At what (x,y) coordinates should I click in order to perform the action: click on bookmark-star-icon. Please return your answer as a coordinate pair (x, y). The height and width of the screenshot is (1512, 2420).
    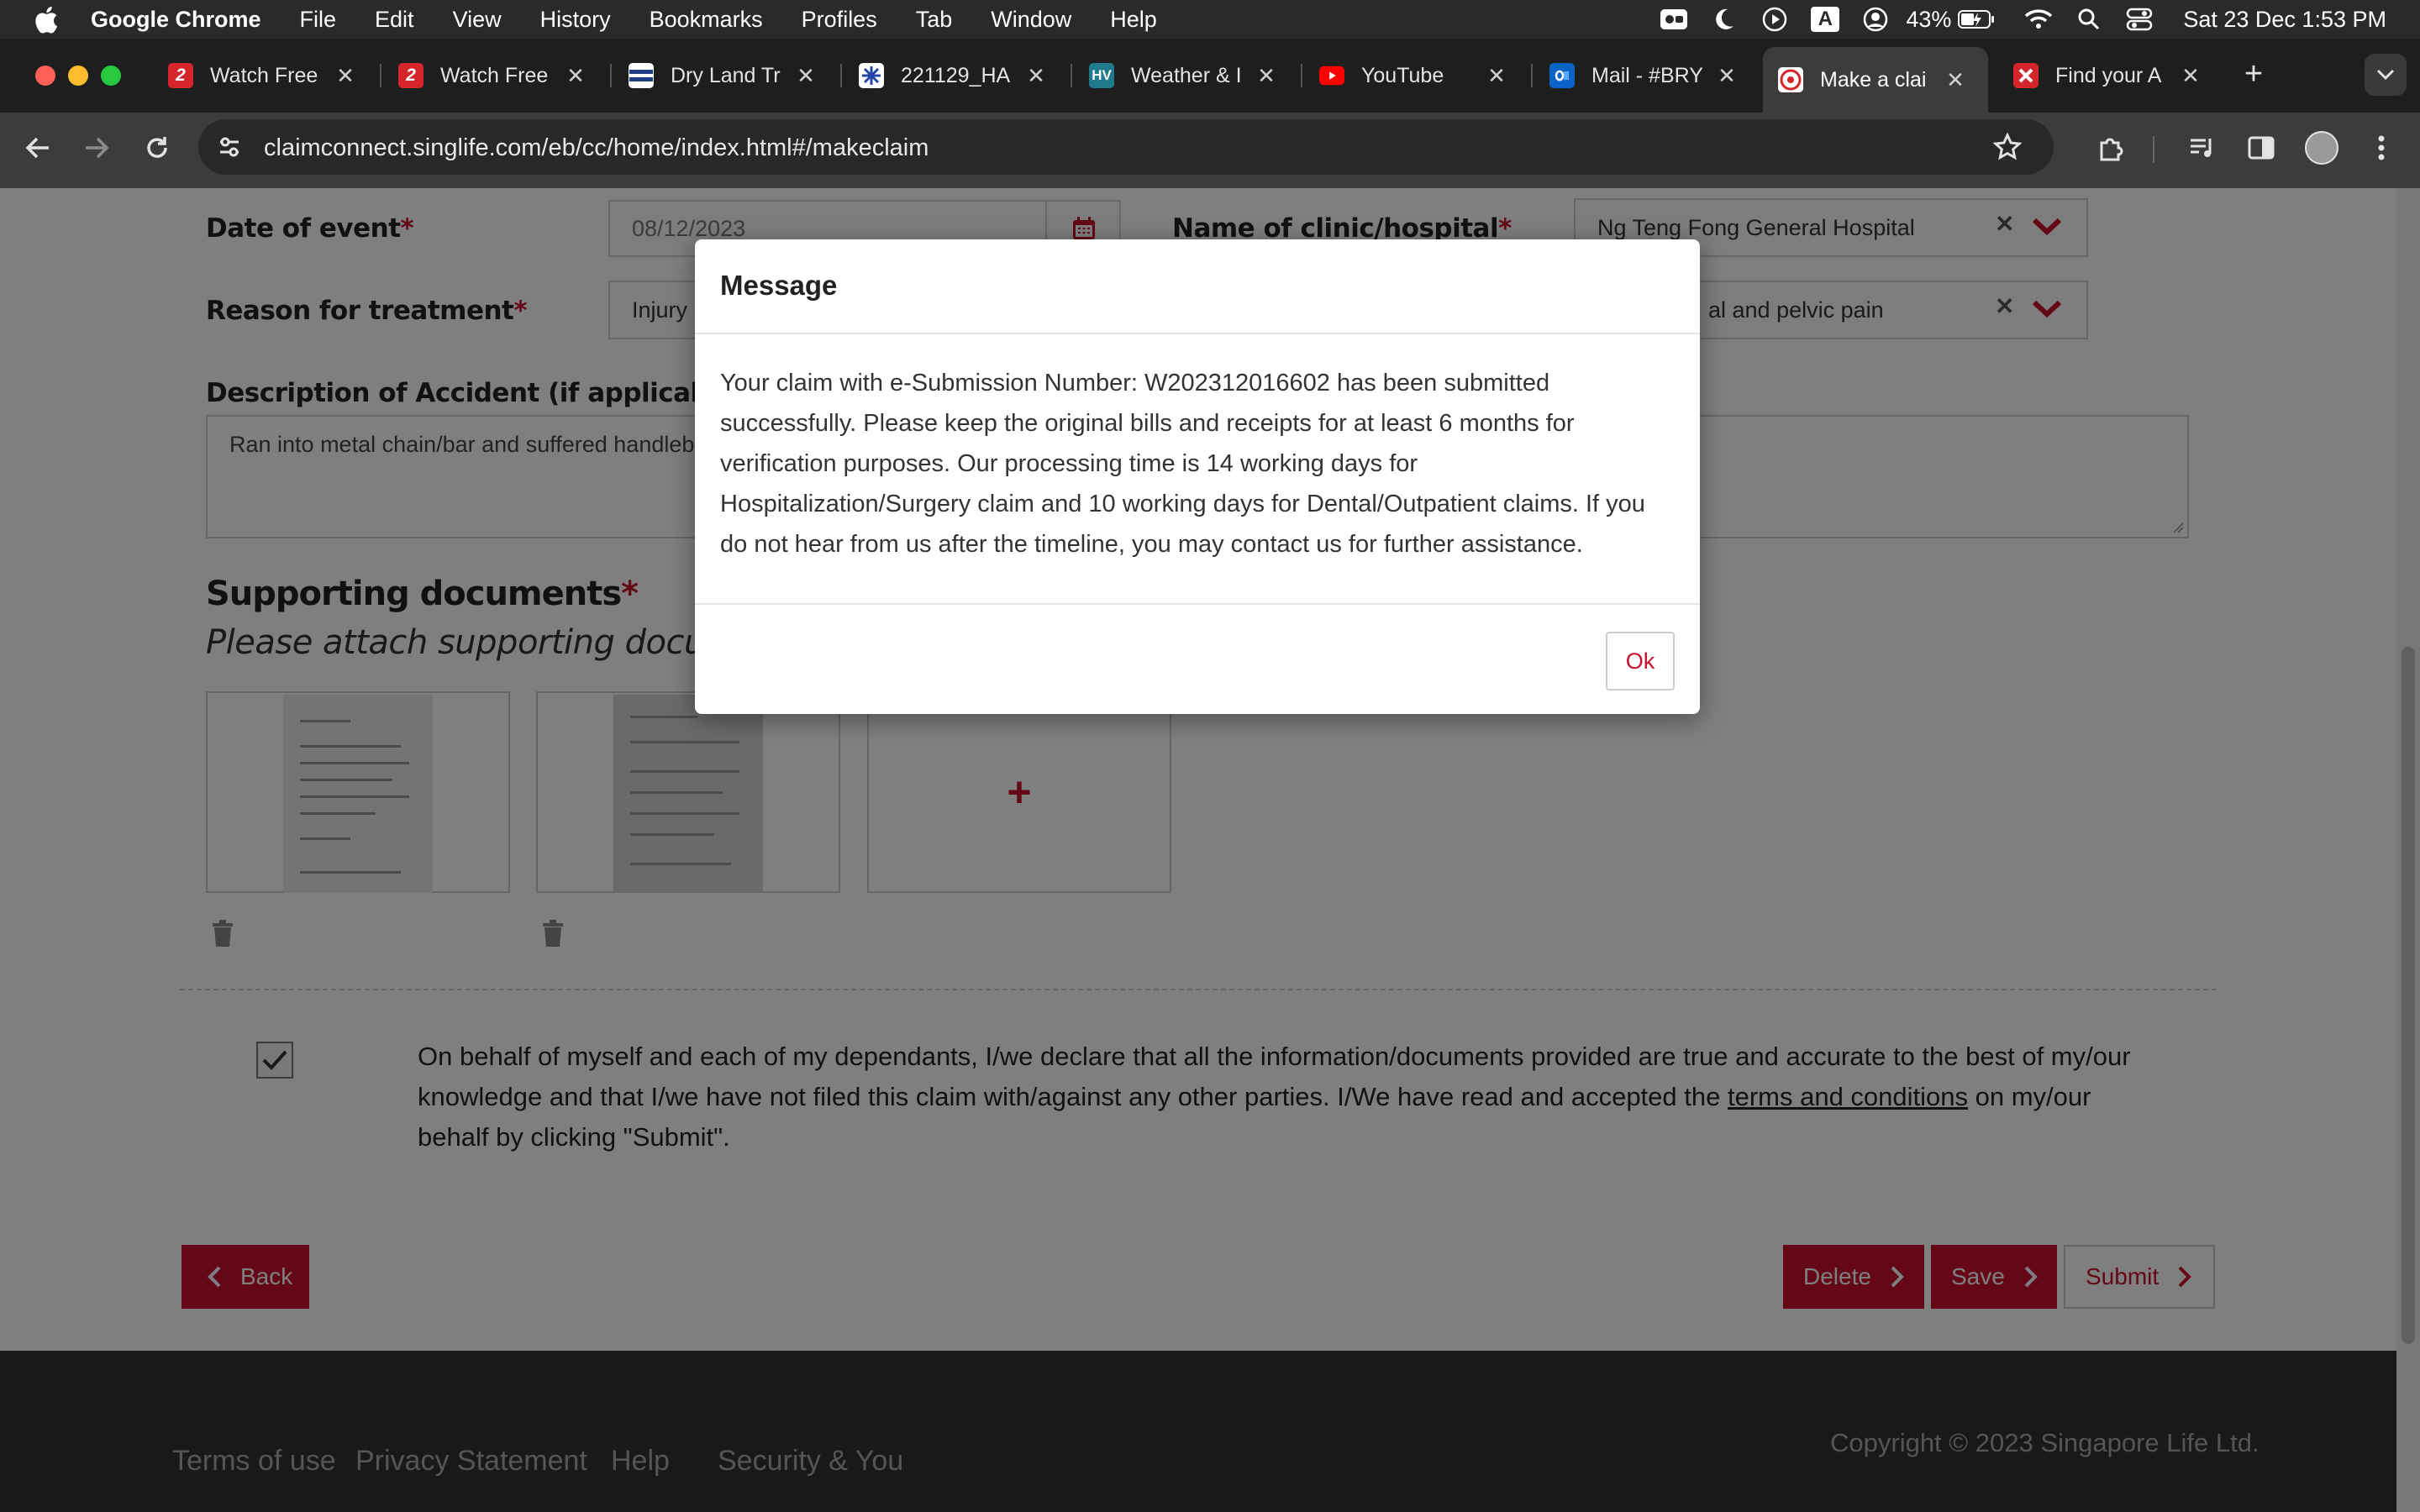
    Looking at the image, I should click on (2007, 148).